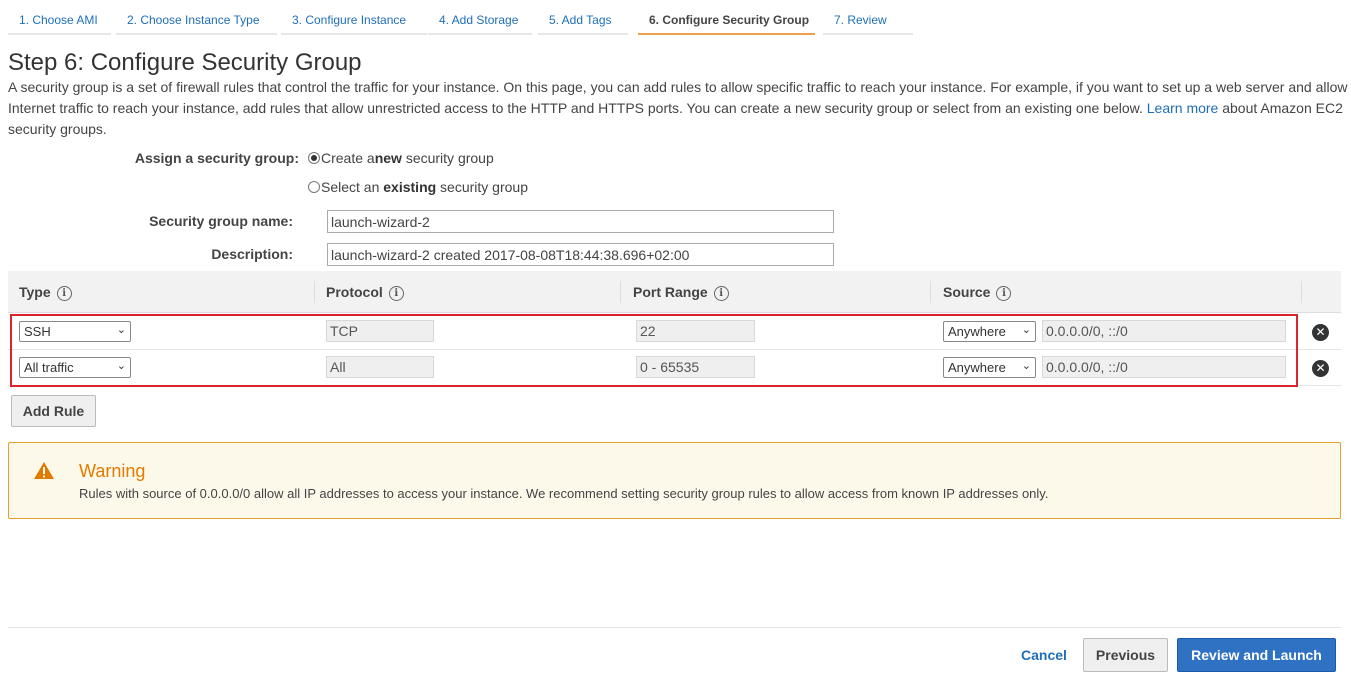 The image size is (1351, 679). Describe the element at coordinates (216, 158) in the screenshot. I see `assign-group-label: Assign a security group:` at that location.